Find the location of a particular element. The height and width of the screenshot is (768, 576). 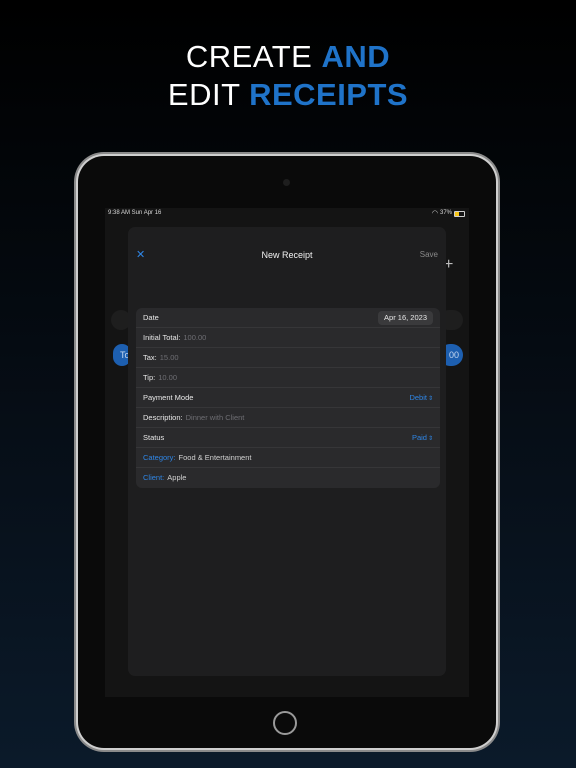

tax-input: 15.00 is located at coordinates (169, 357).